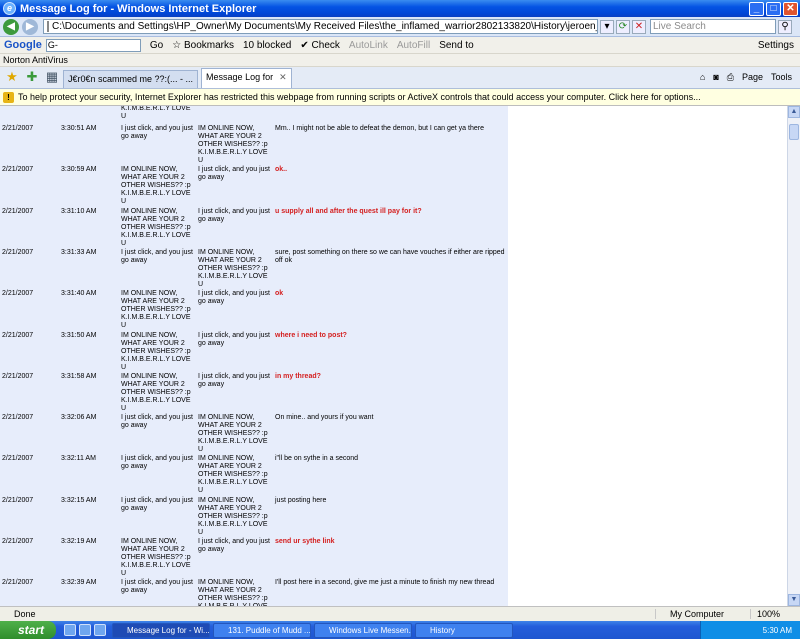  What do you see at coordinates (781, 77) in the screenshot?
I see `tools-menu: Tools` at bounding box center [781, 77].